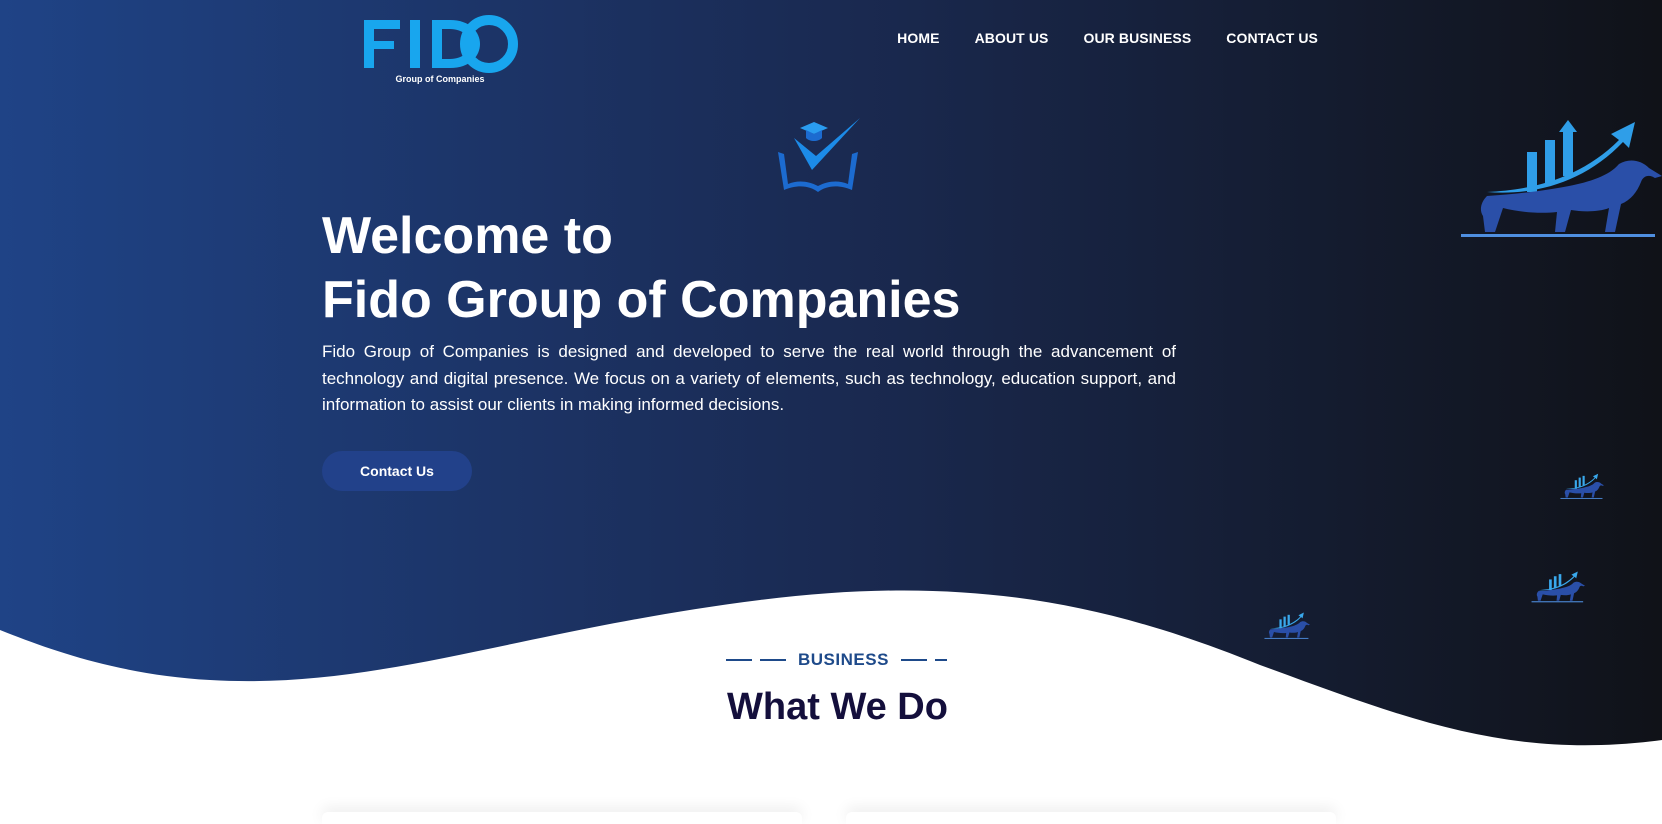  Describe the element at coordinates (1272, 38) in the screenshot. I see `nav-contact-us: CONTACT US` at that location.